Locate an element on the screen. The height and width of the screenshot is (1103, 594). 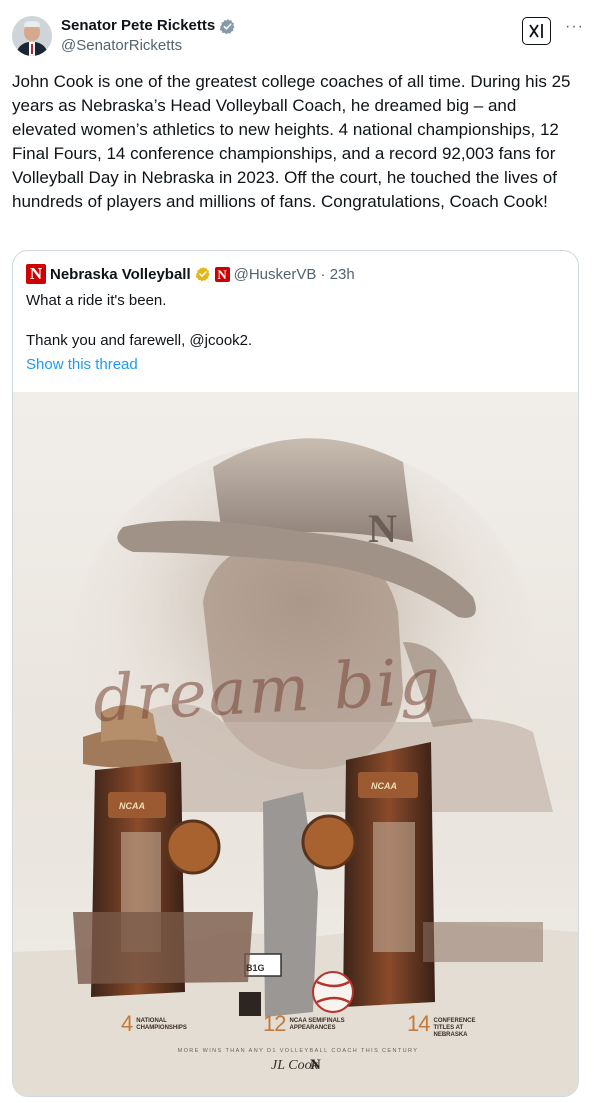
show-thread-link: Show this thread is located at coordinates (82, 365).